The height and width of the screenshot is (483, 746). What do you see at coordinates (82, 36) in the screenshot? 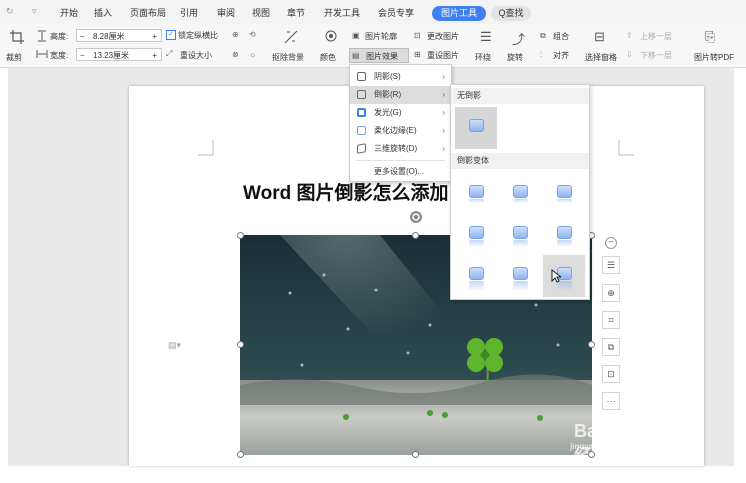
I see `height-decrement: −` at bounding box center [82, 36].